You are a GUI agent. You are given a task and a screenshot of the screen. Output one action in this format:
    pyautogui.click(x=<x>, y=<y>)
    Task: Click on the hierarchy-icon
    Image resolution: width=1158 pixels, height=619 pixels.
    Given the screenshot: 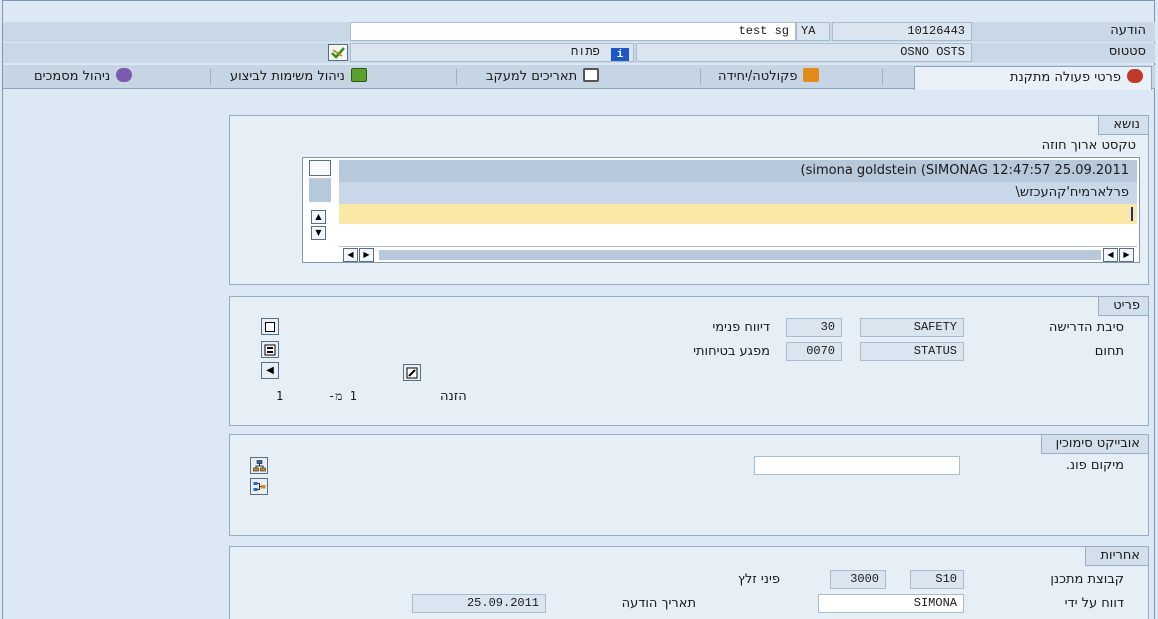 What is the action you would take?
    pyautogui.click(x=259, y=486)
    